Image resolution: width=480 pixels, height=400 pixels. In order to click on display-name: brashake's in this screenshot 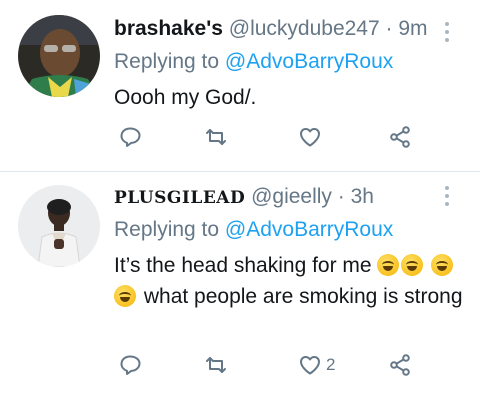, I will do `click(168, 28)`.